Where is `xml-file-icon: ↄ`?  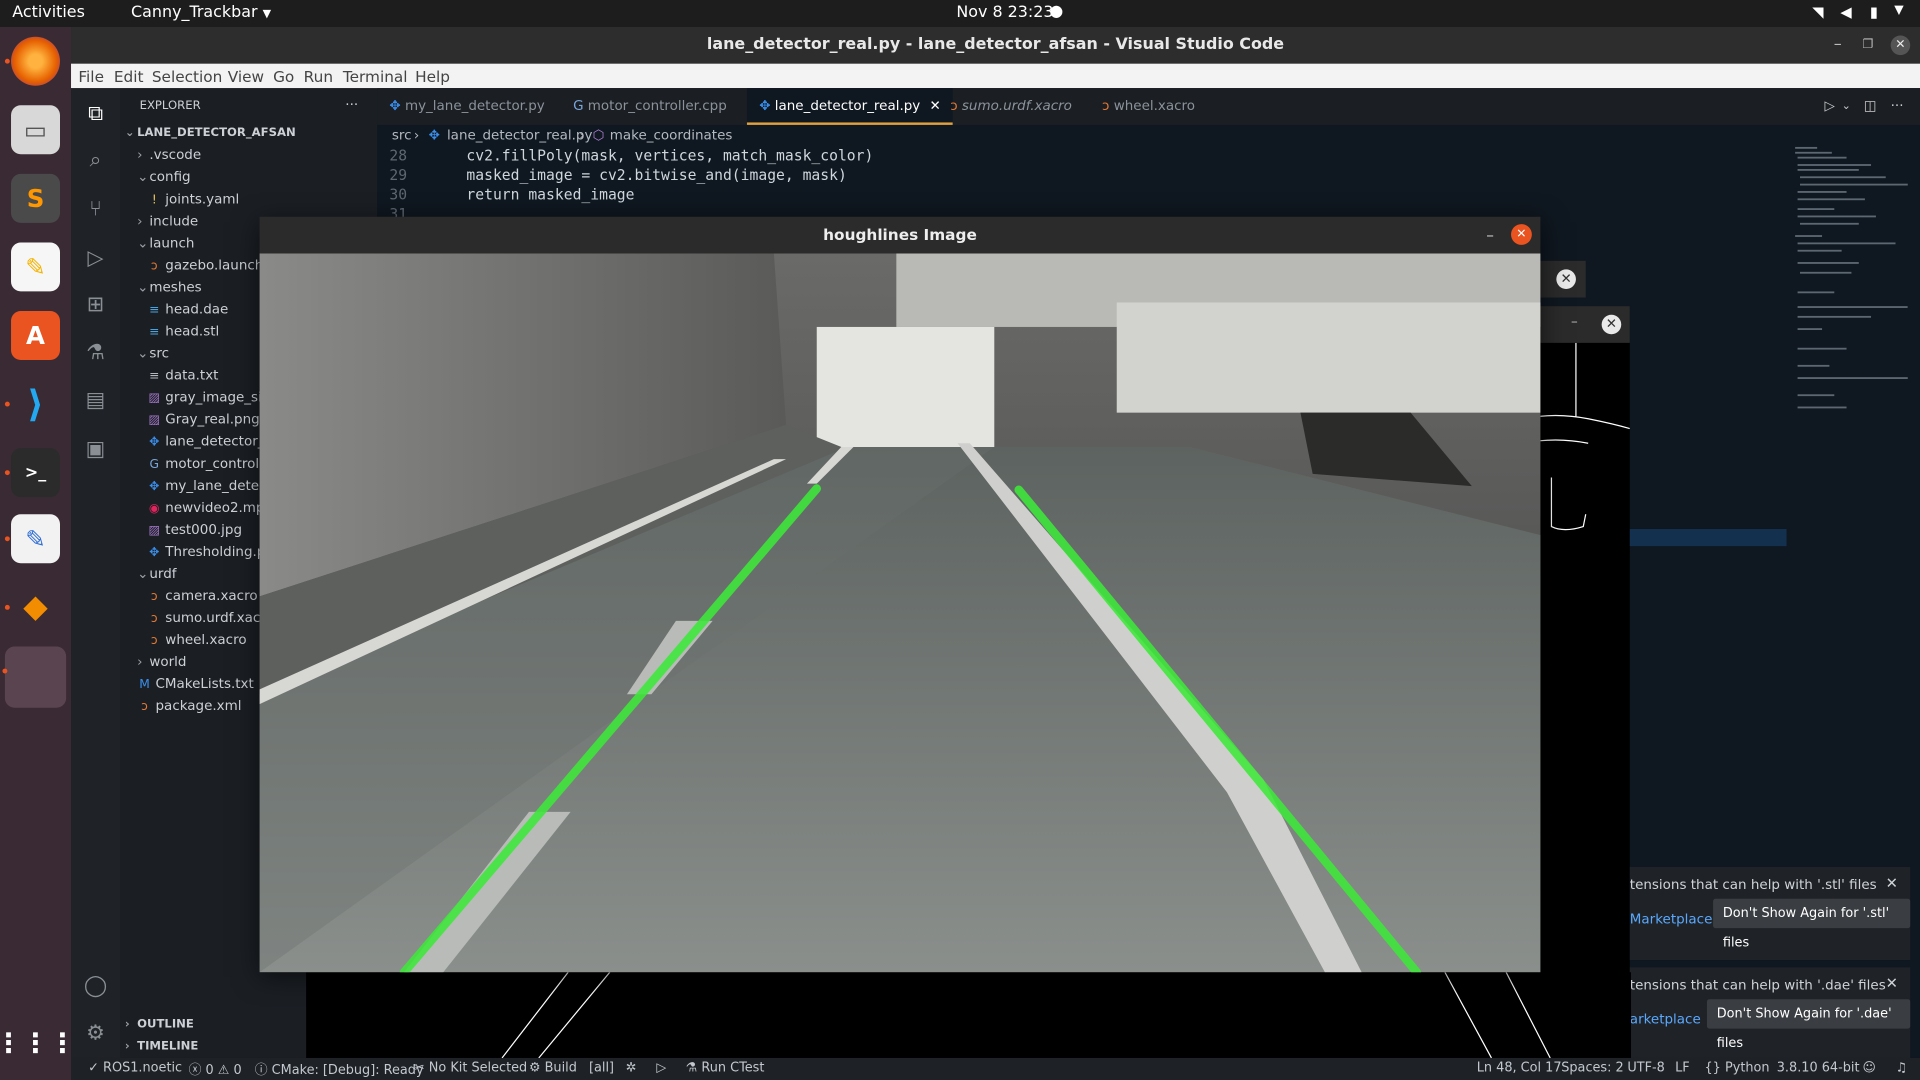
xml-file-icon: ↄ is located at coordinates (154, 597).